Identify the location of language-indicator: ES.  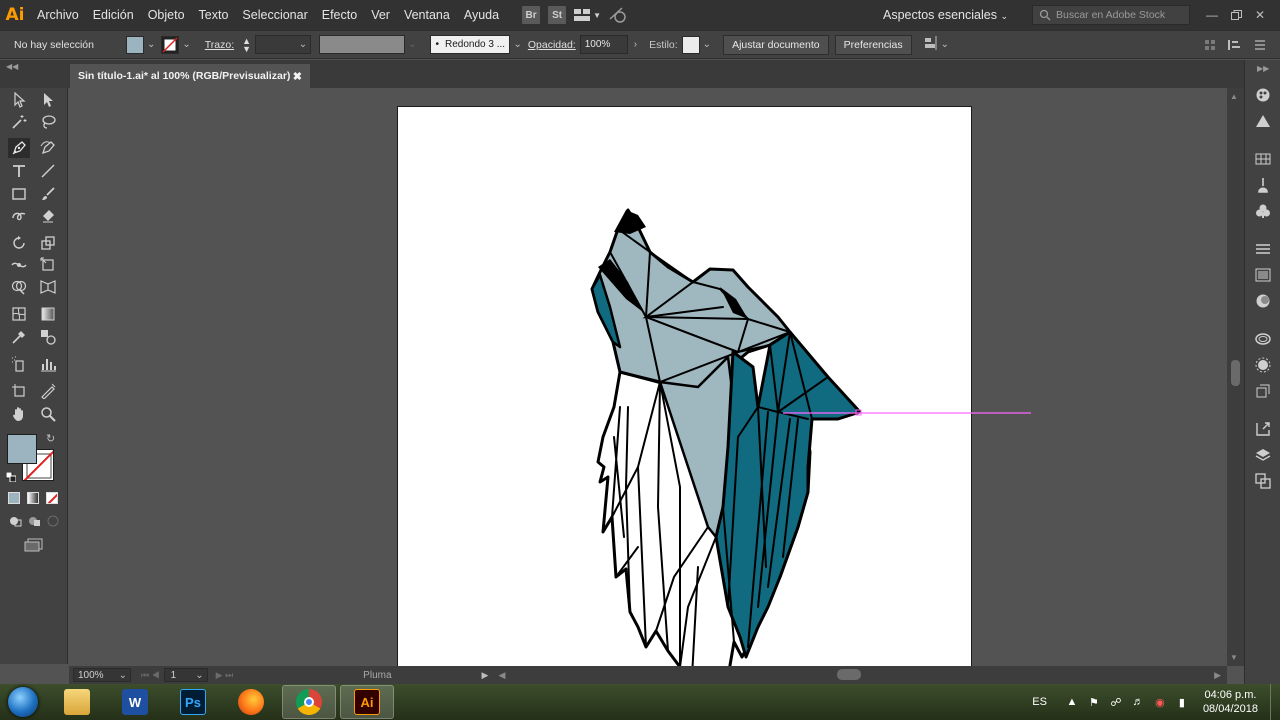
(1039, 702).